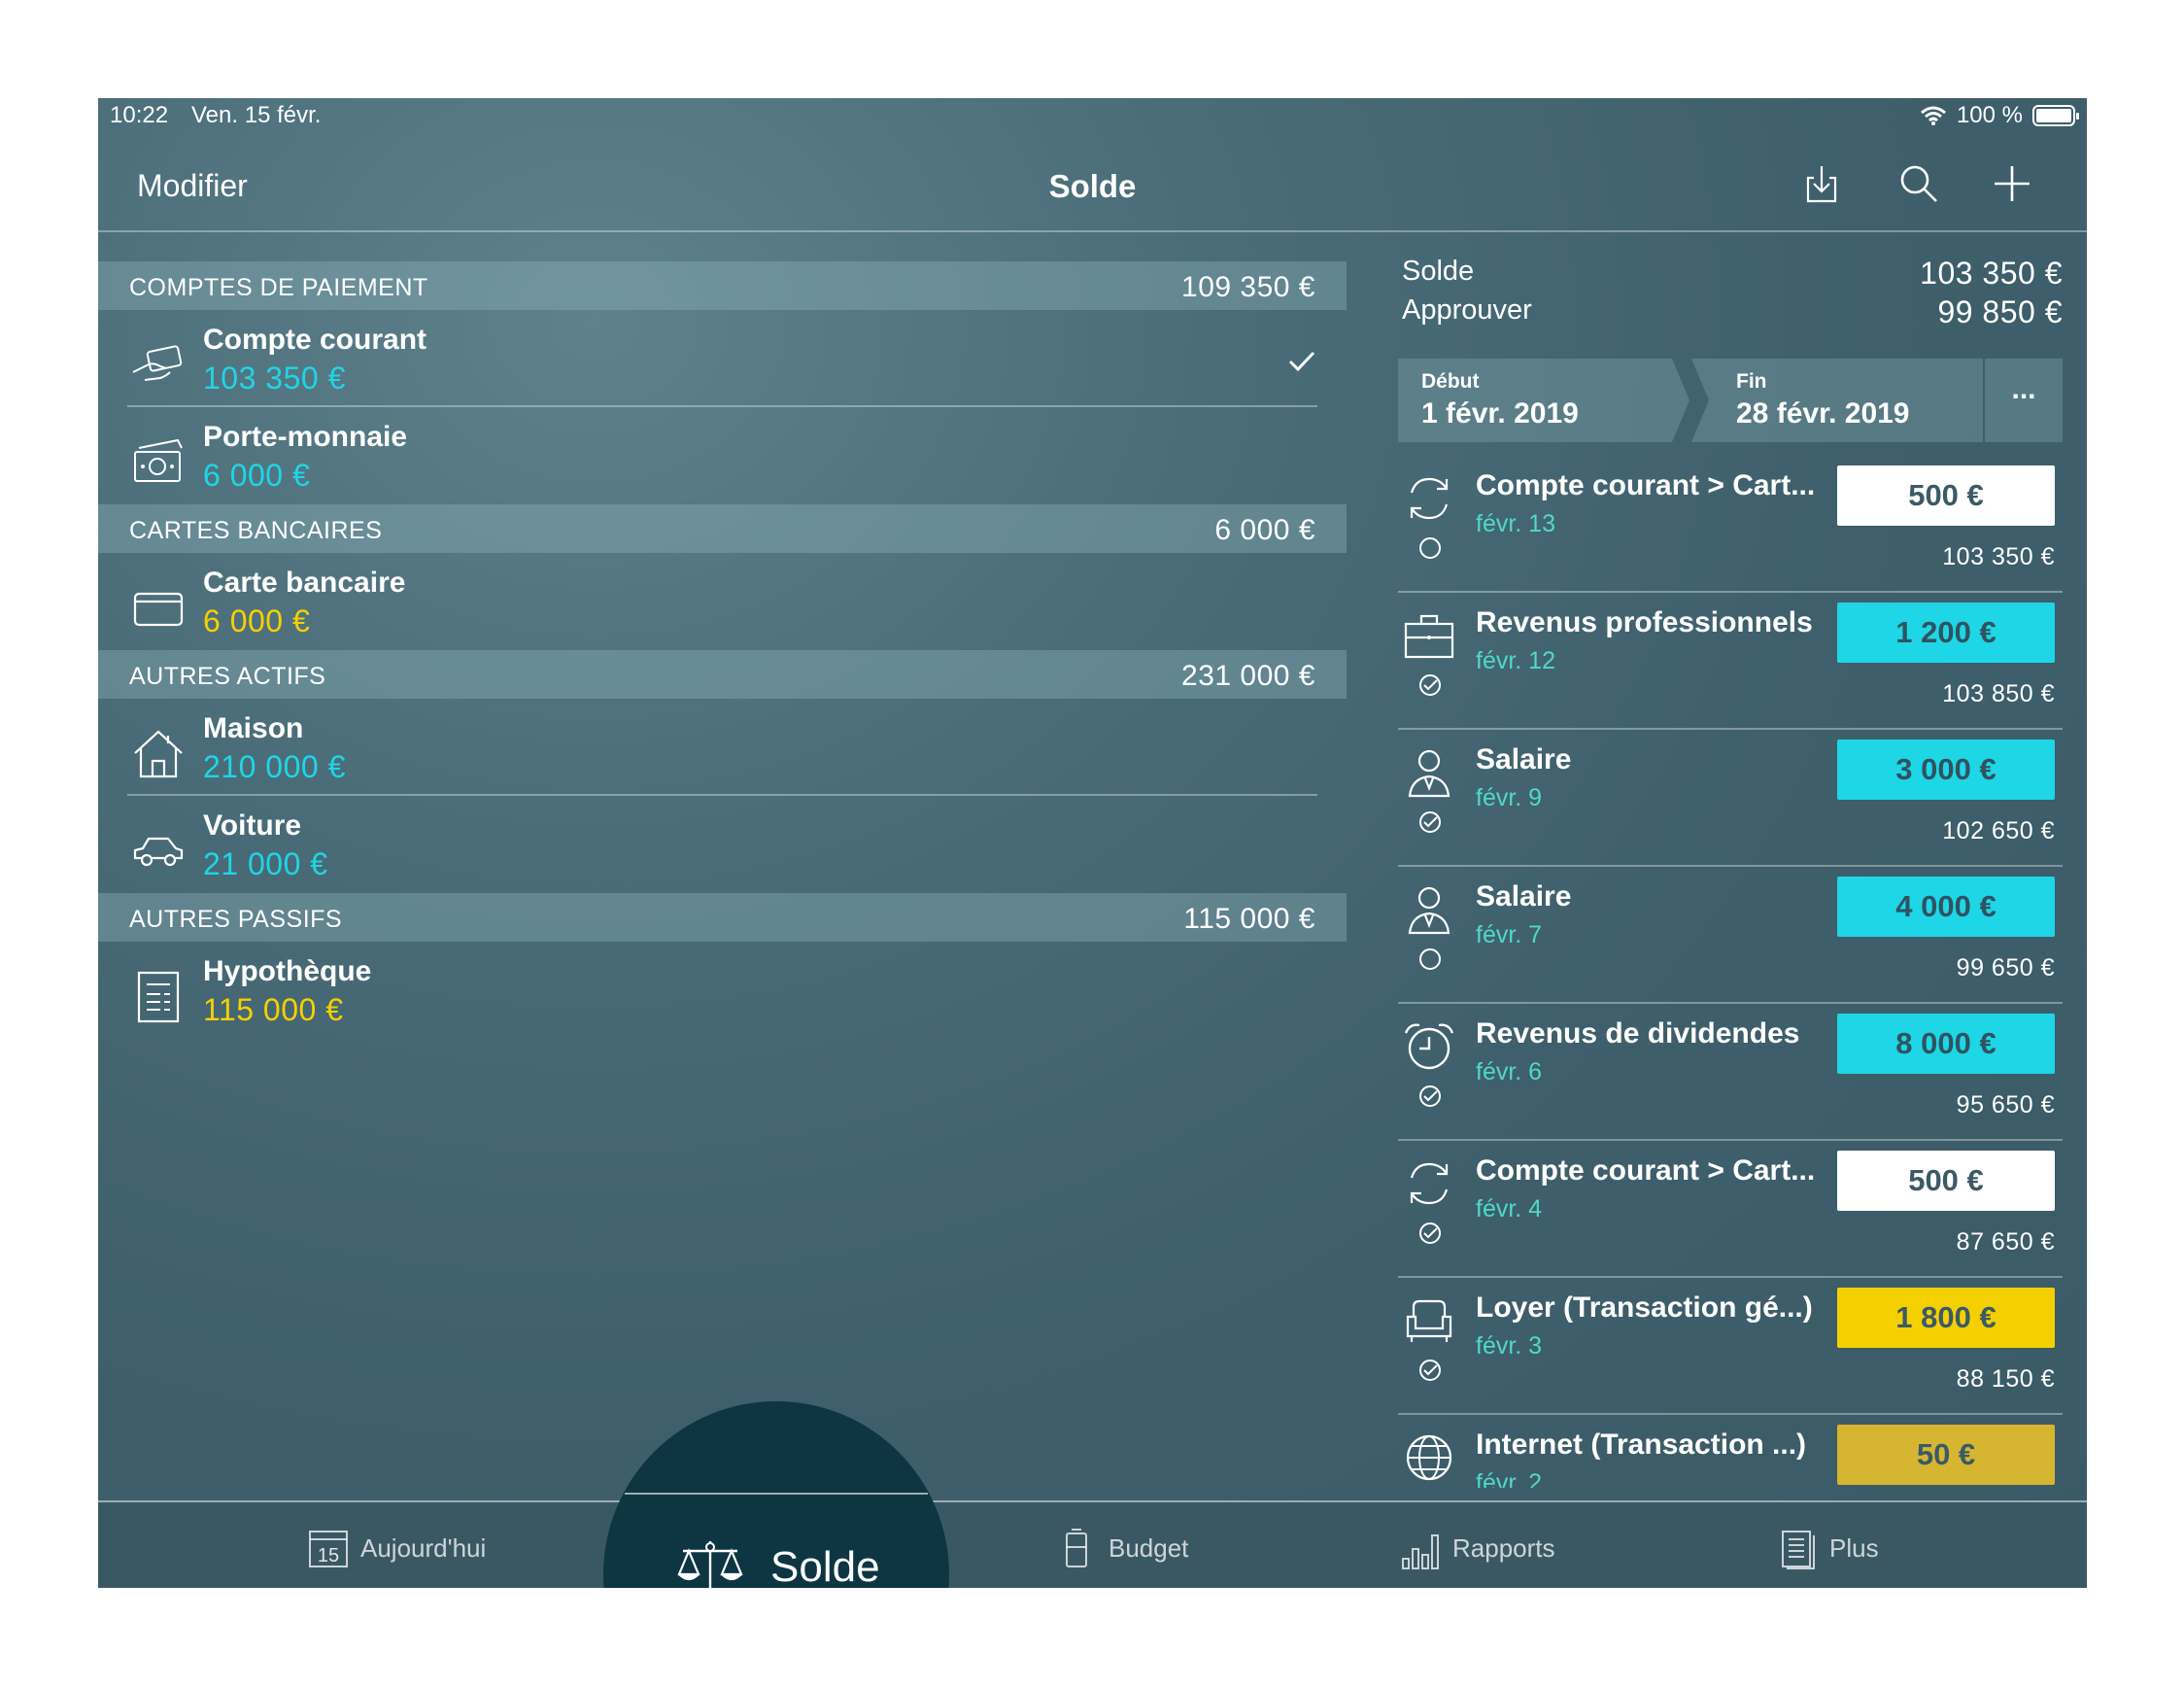  What do you see at coordinates (722, 844) in the screenshot?
I see `account-row-voiture: Voiture 21 000 €` at bounding box center [722, 844].